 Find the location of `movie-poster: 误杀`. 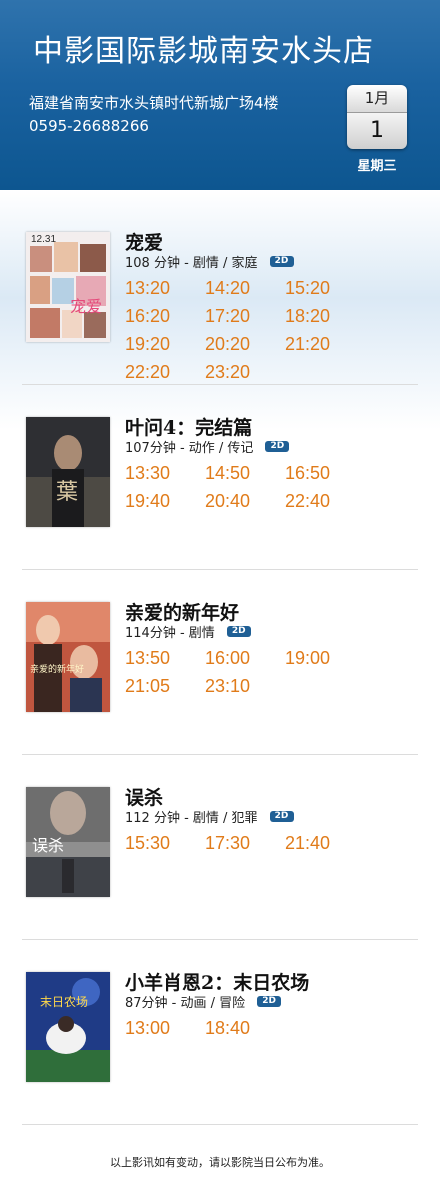

movie-poster: 误杀 is located at coordinates (68, 842).